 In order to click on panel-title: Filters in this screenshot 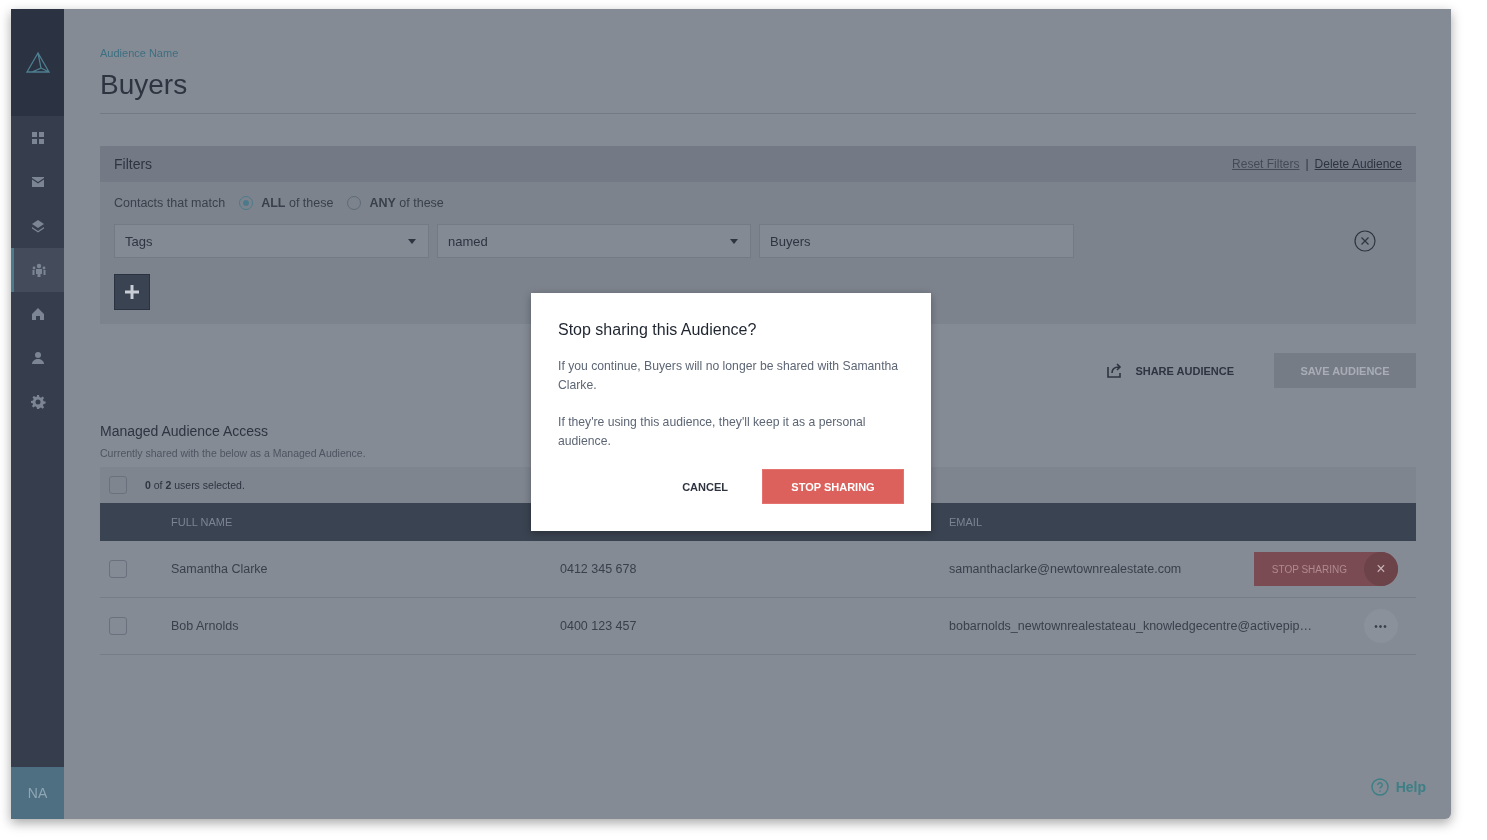, I will do `click(133, 164)`.